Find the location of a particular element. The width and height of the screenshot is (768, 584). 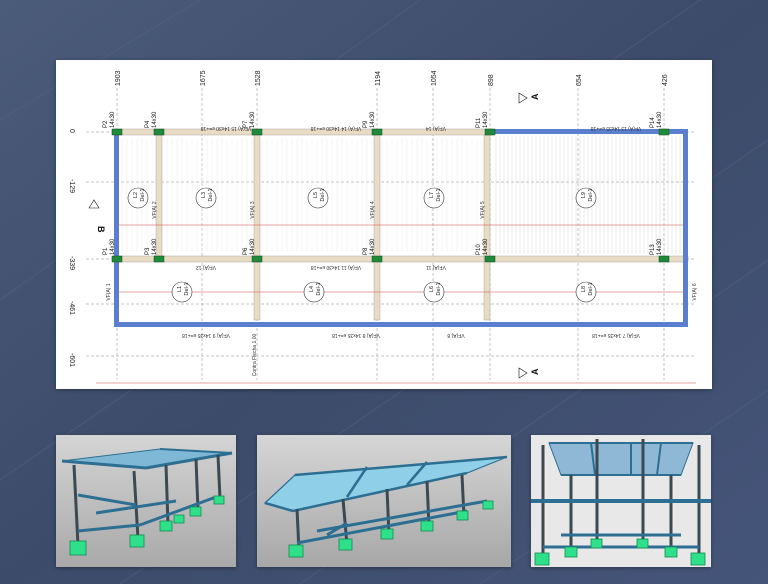

beam-label: VF(A) 15 14x30 e=+18 is located at coordinates (225, 128).